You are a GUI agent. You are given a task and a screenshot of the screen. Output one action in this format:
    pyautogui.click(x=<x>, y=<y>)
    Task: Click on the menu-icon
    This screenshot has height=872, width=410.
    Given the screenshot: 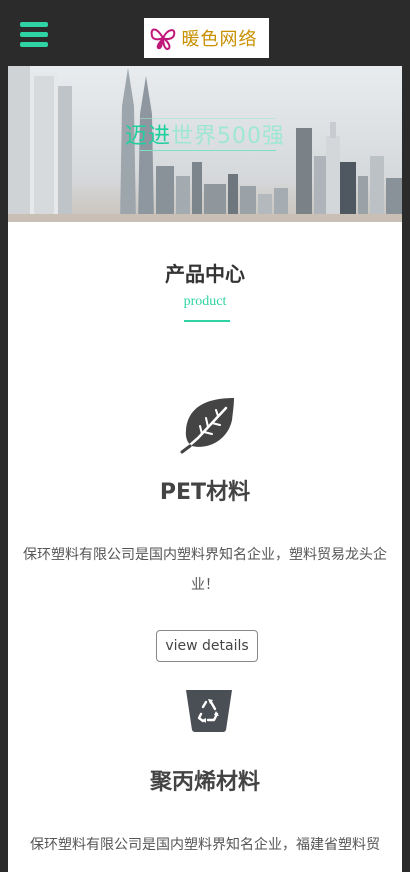 What is the action you would take?
    pyautogui.click(x=34, y=35)
    